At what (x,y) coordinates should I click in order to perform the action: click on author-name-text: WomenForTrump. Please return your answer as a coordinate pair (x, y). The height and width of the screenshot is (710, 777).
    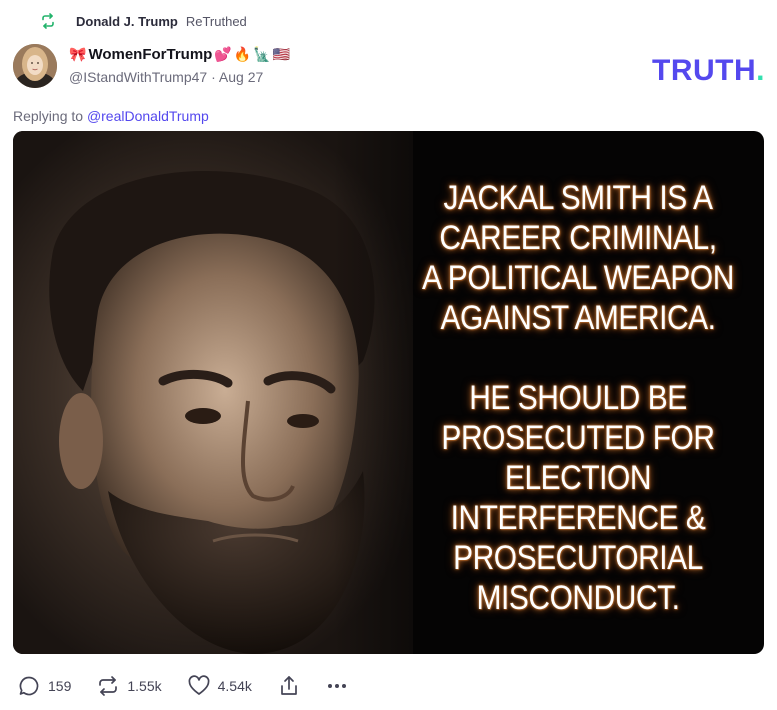
    Looking at the image, I should click on (150, 54).